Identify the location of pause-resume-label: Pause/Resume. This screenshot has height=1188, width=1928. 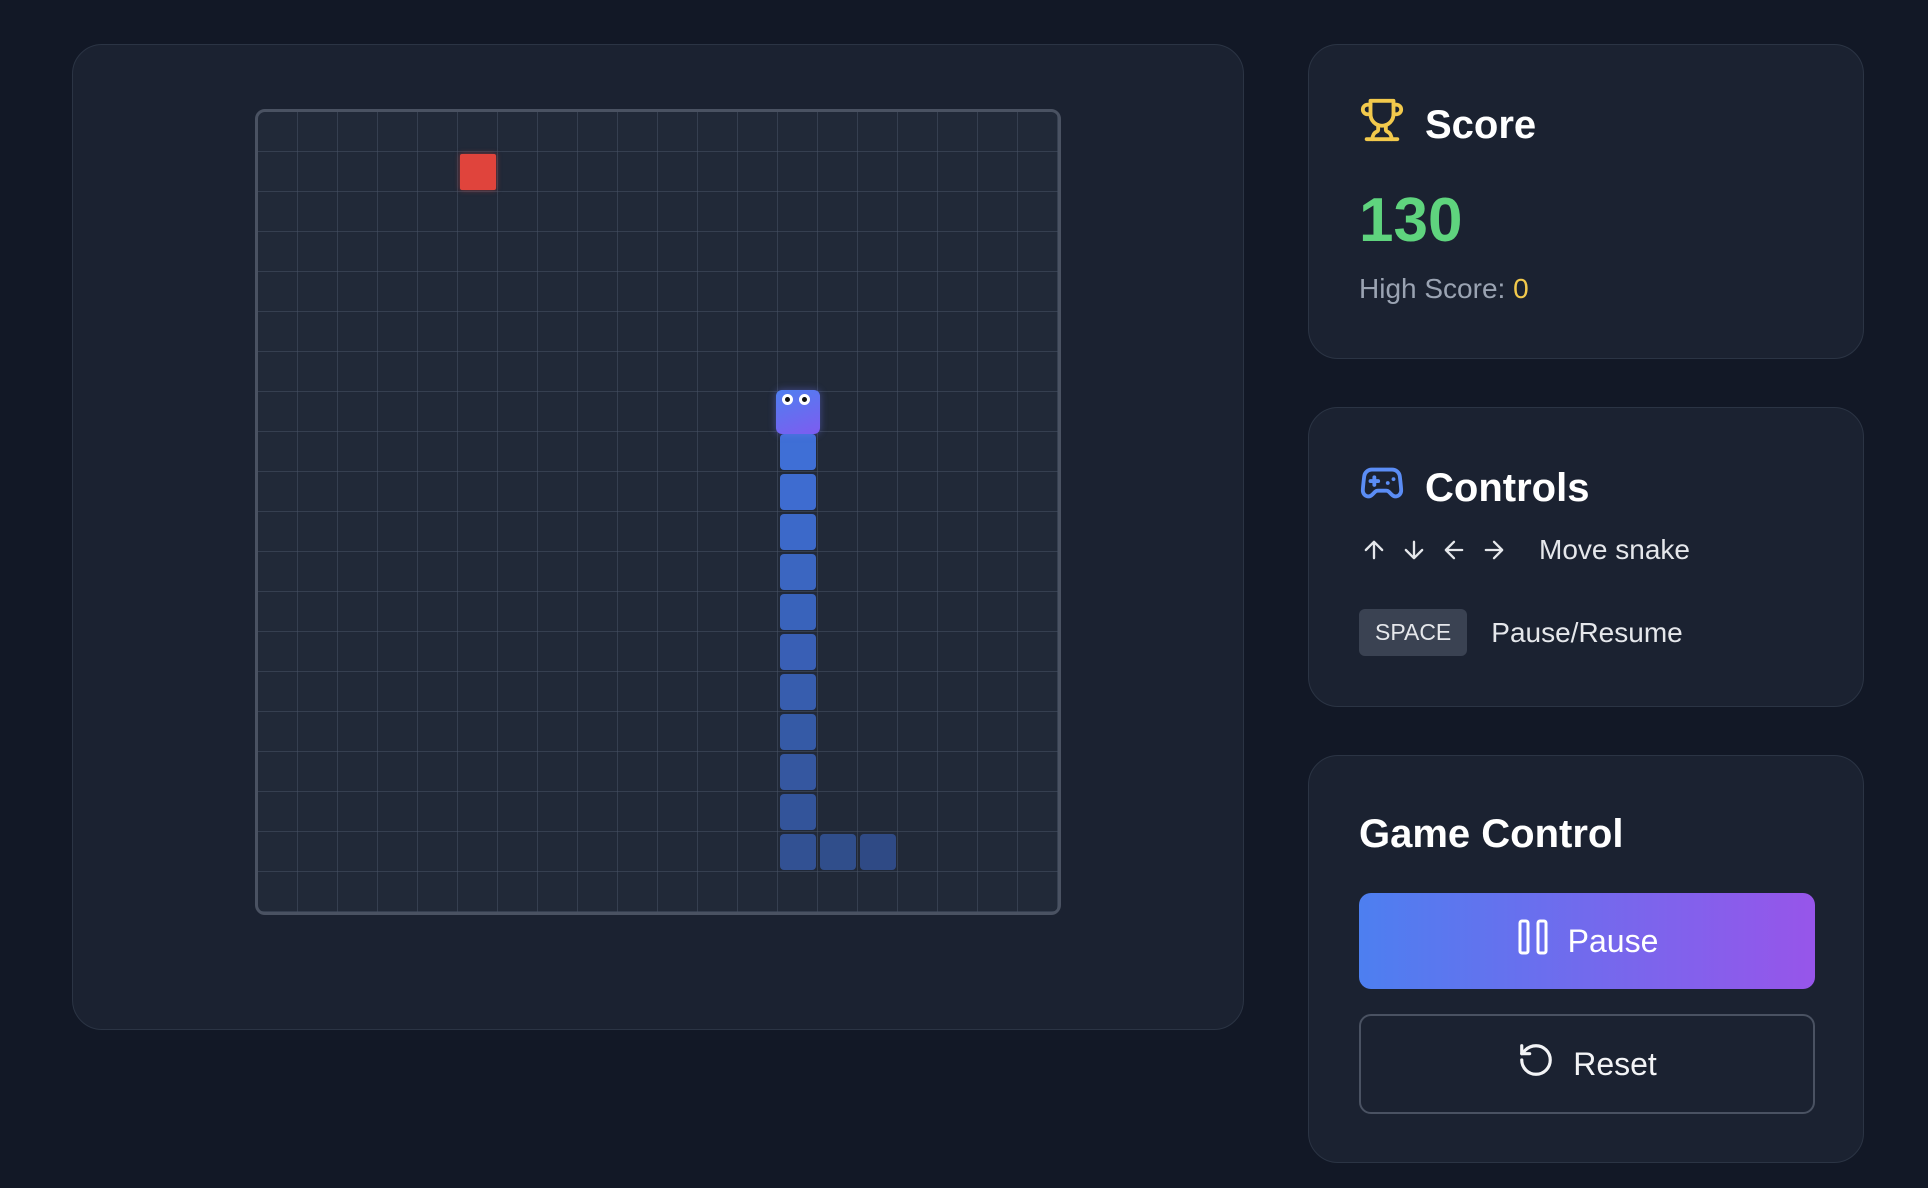
(1587, 632).